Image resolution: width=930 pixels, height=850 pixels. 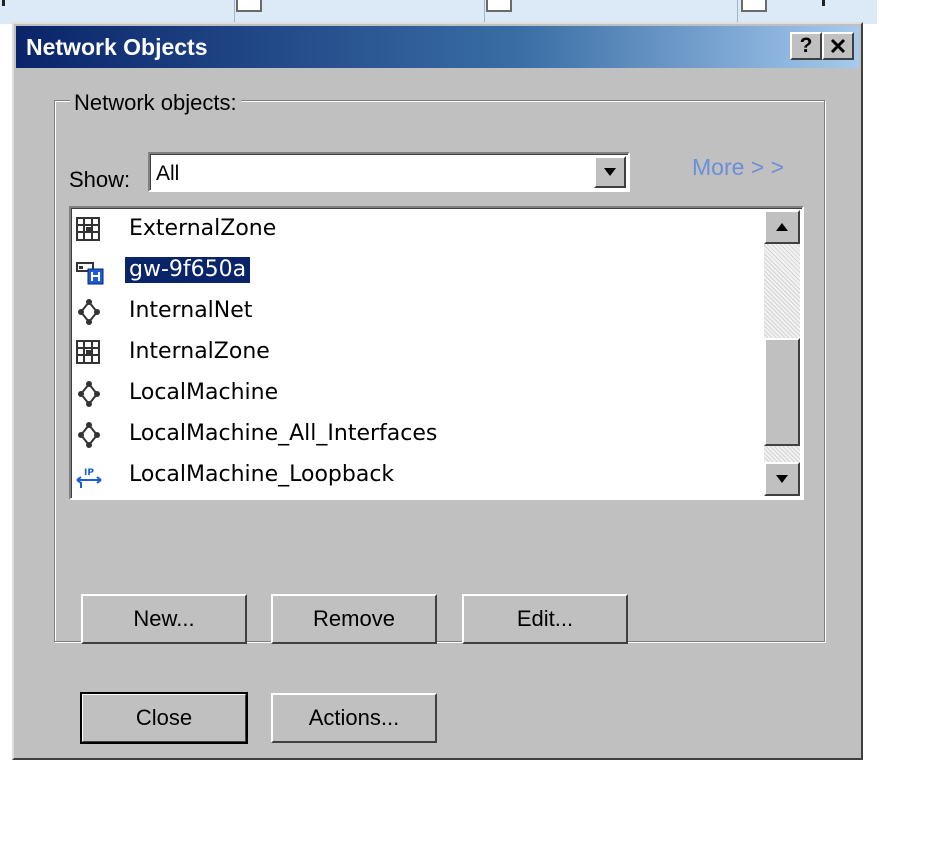 I want to click on remove-button: Remove, so click(x=354, y=619).